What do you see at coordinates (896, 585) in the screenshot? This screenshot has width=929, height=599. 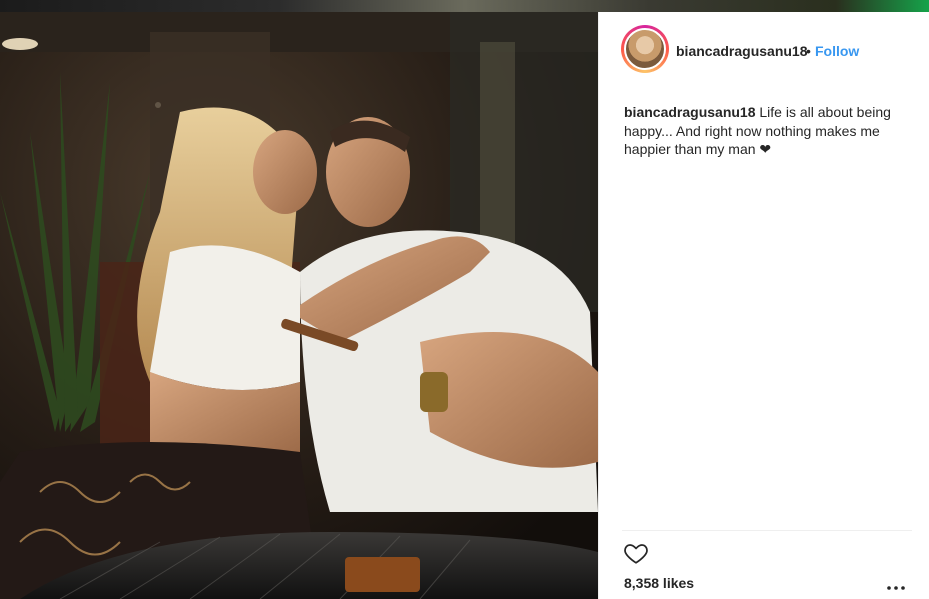 I see `more-options-button` at bounding box center [896, 585].